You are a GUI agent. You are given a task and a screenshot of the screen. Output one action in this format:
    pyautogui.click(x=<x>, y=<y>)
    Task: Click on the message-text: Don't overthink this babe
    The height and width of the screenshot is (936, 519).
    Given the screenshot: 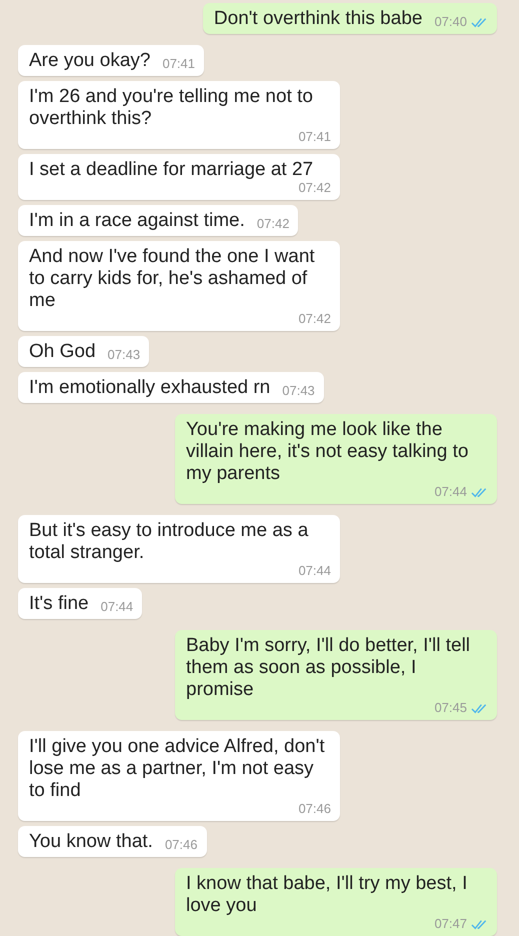 What is the action you would take?
    pyautogui.click(x=318, y=19)
    